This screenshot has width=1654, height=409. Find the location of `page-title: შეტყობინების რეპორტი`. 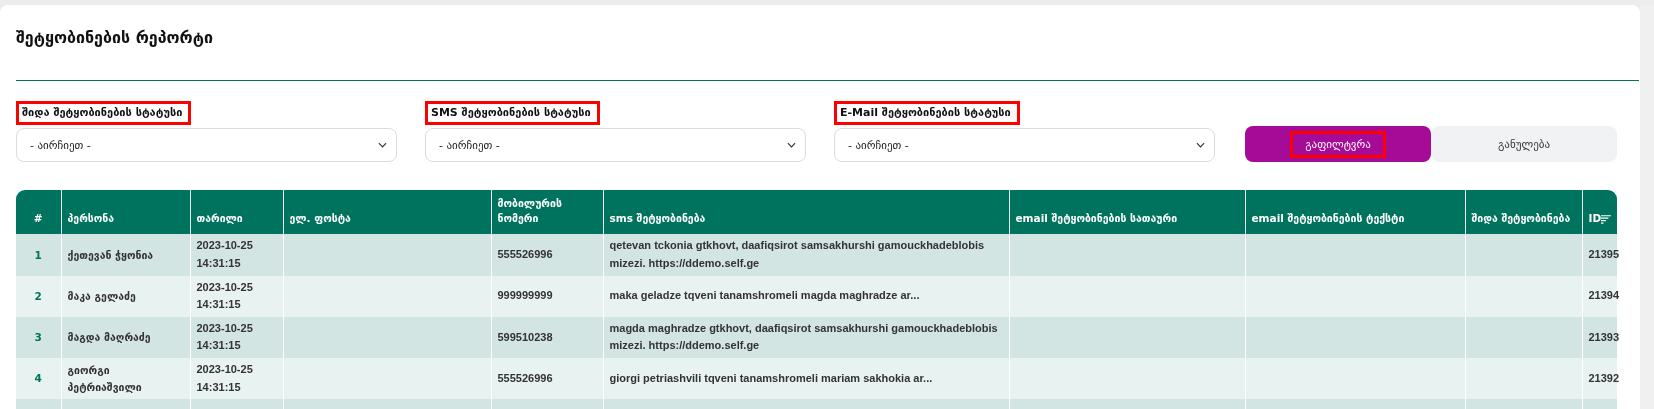

page-title: შეტყობინების რეპორტი is located at coordinates (115, 38).